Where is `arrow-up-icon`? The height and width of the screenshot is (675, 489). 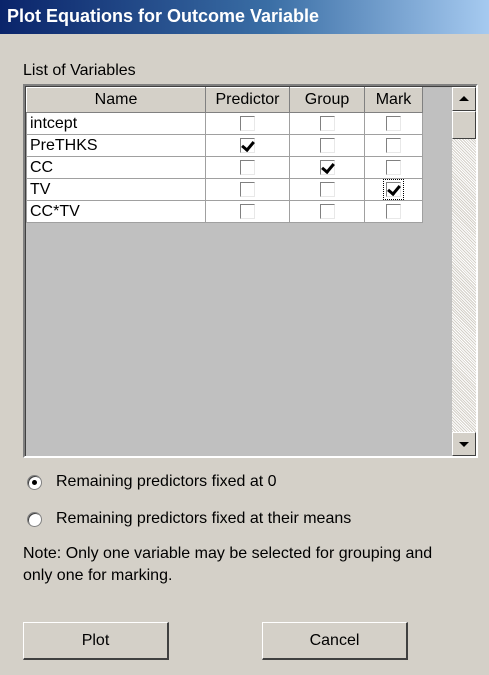 arrow-up-icon is located at coordinates (464, 98).